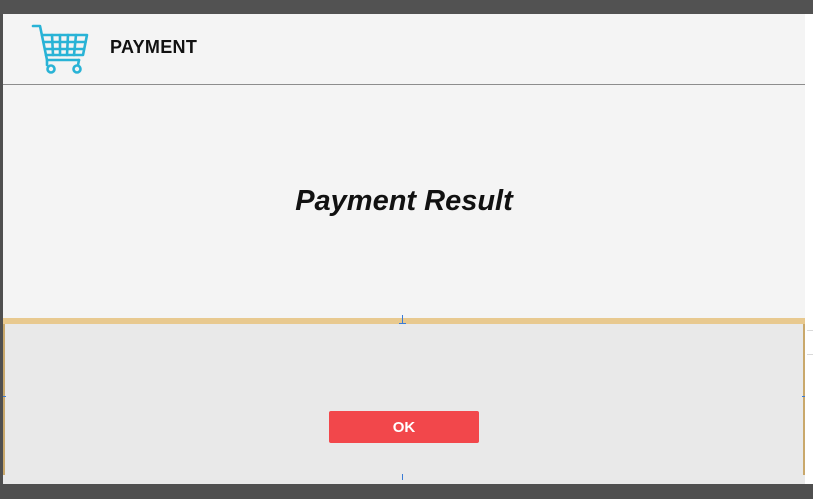  I want to click on anchor-marker-top-base, so click(402, 323).